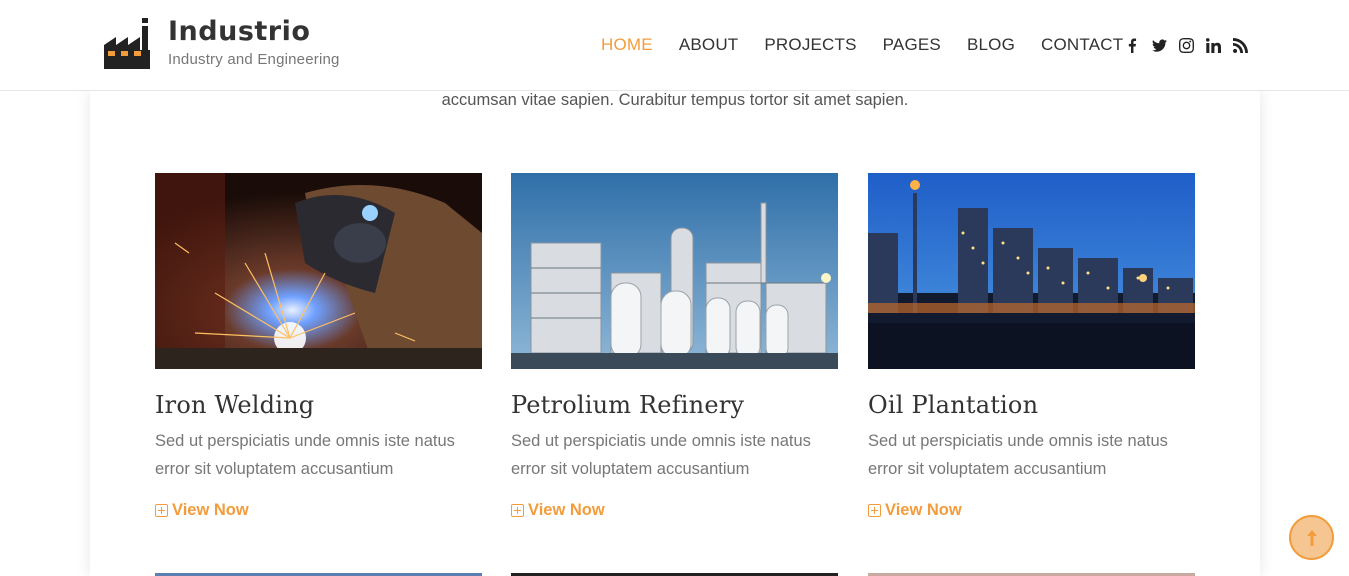  Describe the element at coordinates (318, 405) in the screenshot. I see `card-title: Iron Welding` at that location.